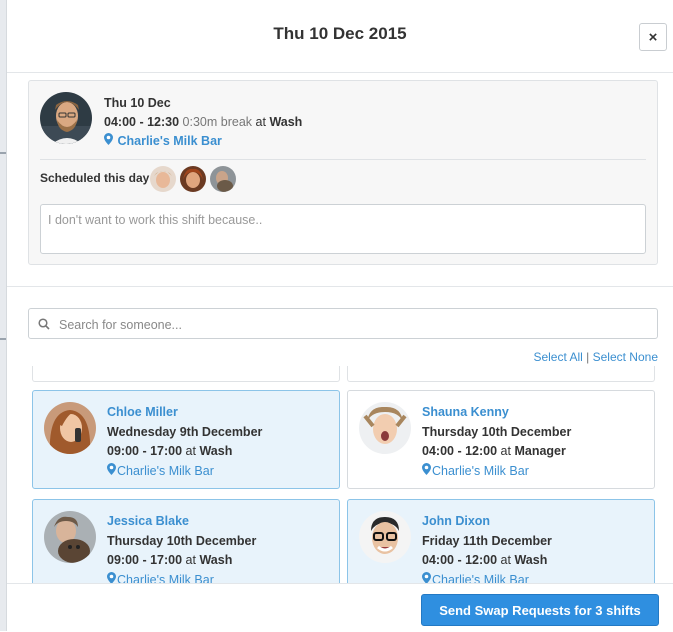 The width and height of the screenshot is (673, 632). Describe the element at coordinates (557, 357) in the screenshot. I see `select-all-link: Select All` at that location.